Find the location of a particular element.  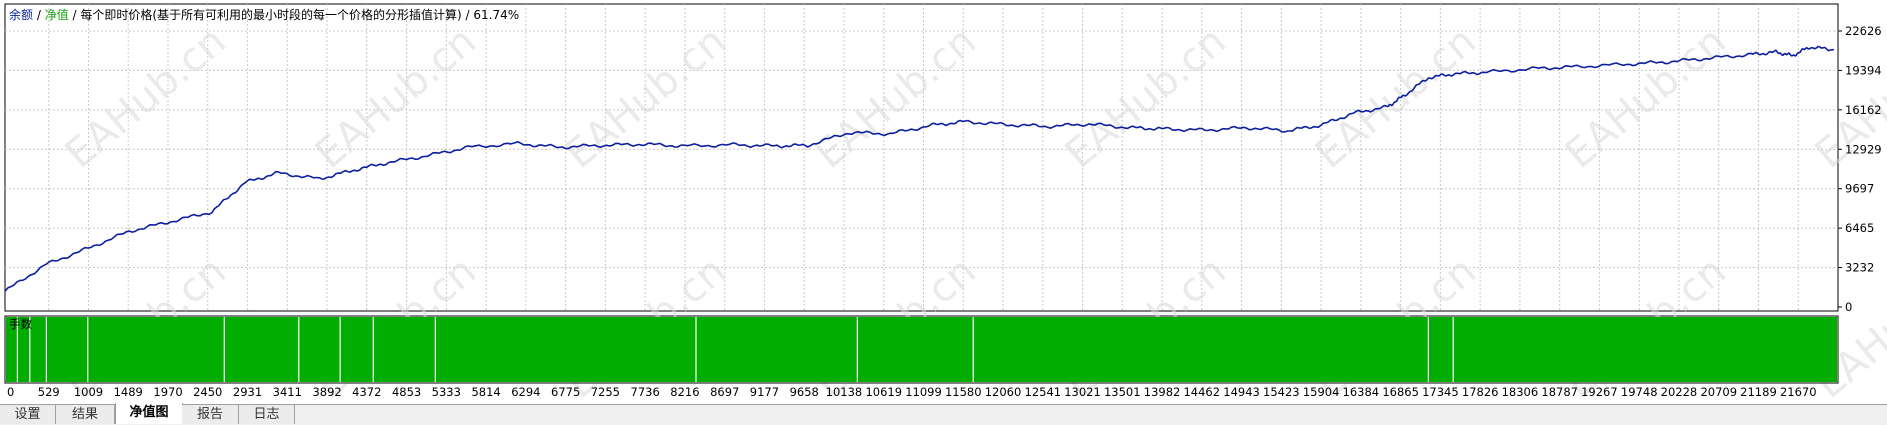

tab-results: 结果 is located at coordinates (85, 414).